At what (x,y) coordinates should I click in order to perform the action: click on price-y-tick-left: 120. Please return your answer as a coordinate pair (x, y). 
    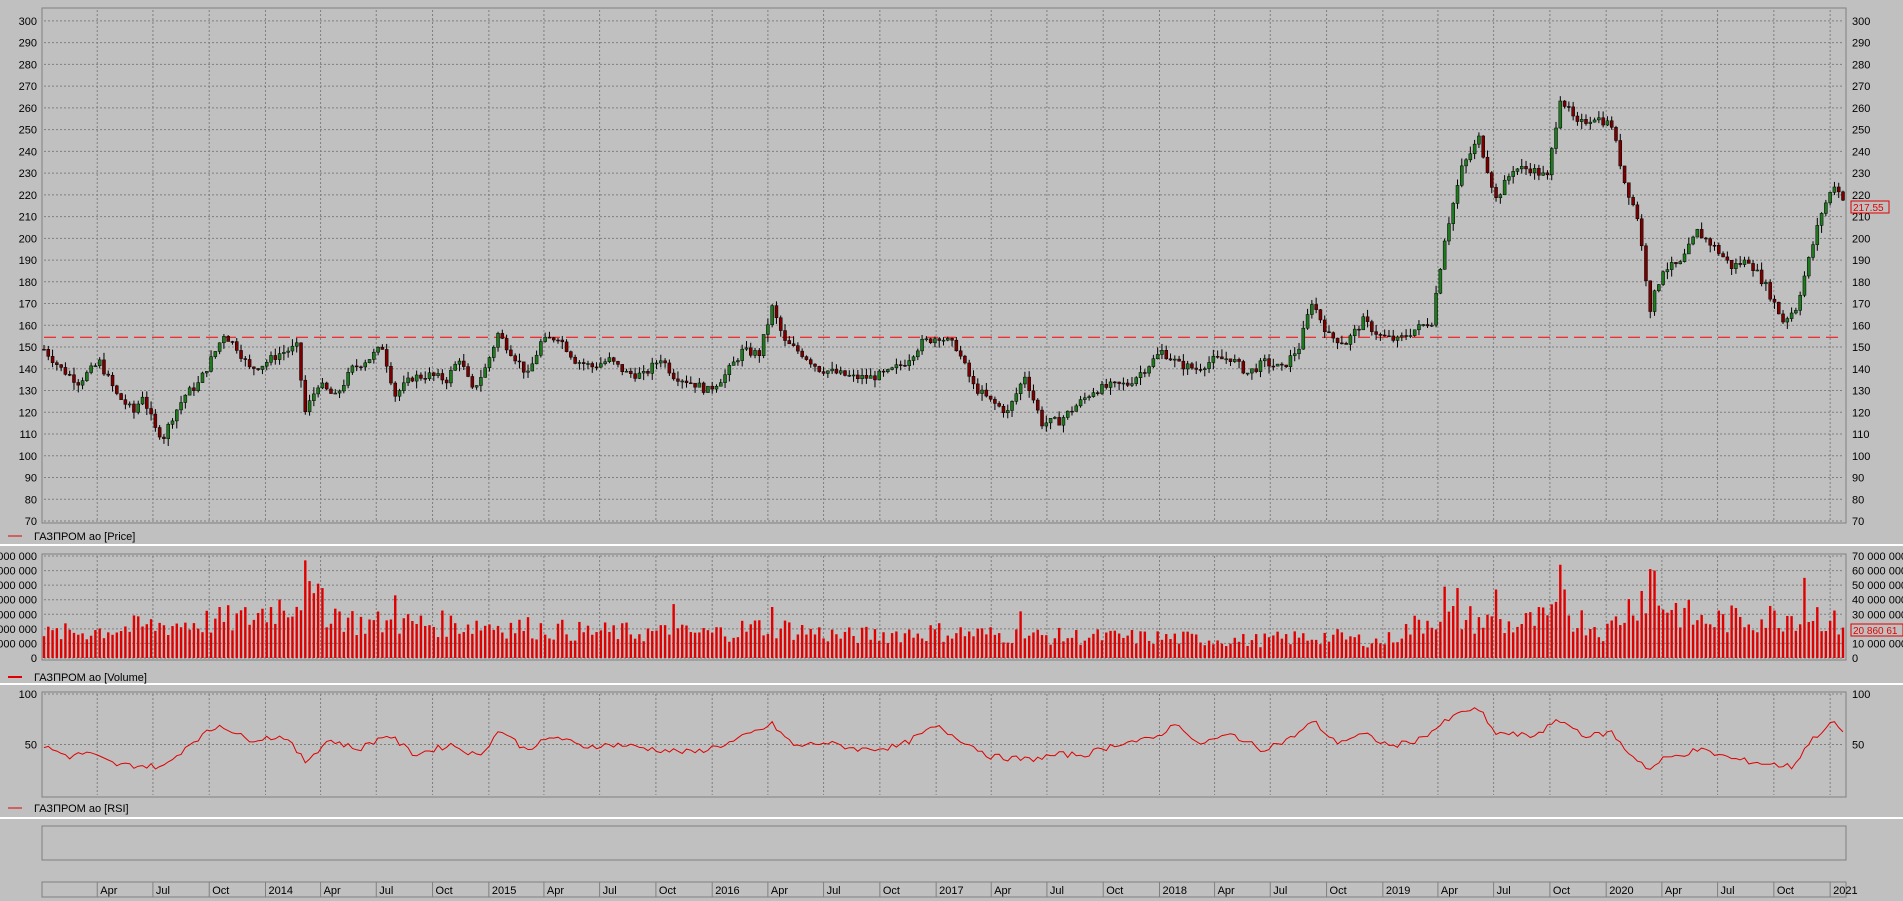
    Looking at the image, I should click on (28, 413).